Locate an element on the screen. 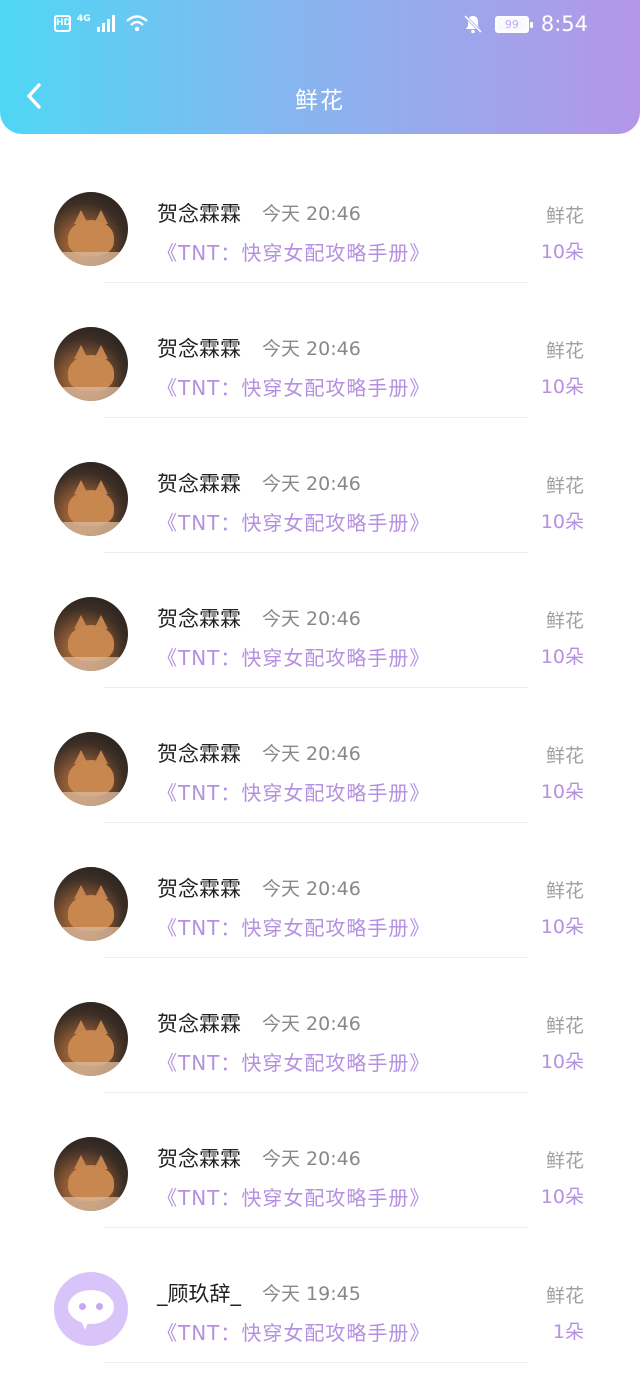 The width and height of the screenshot is (640, 1387). bell-off-icon is located at coordinates (472, 24).